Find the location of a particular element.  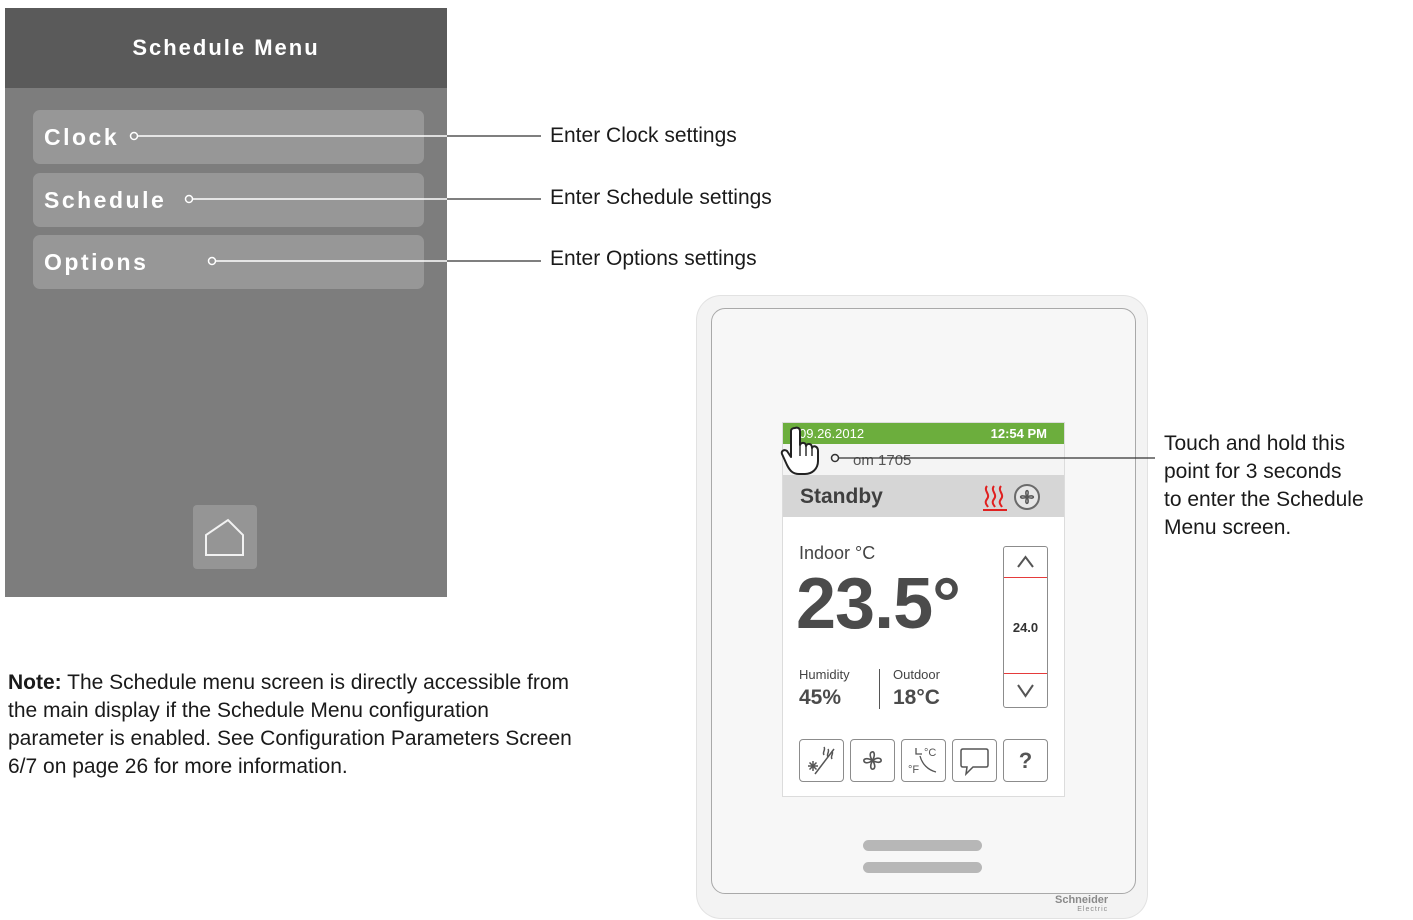

brand-logo: Schneider Electric is located at coordinates (1081, 905).